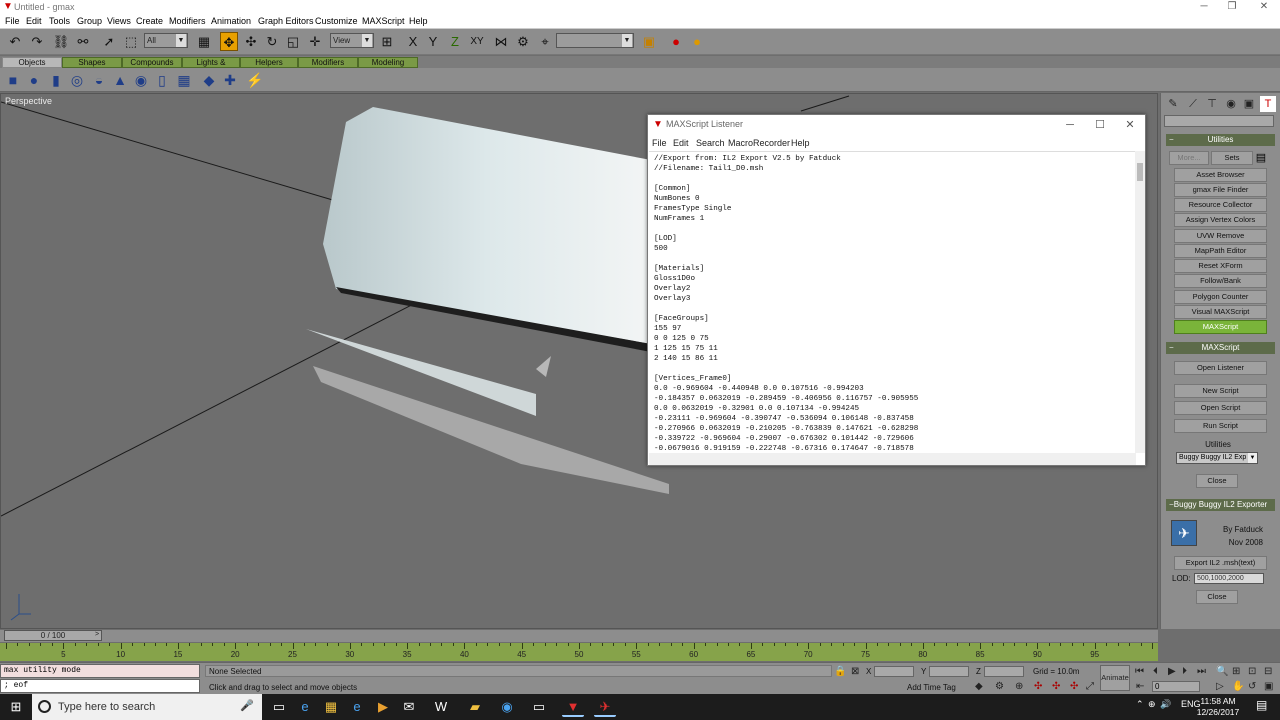 The image size is (1280, 720). Describe the element at coordinates (100, 671) in the screenshot. I see `maxscript-mini-listener-output: max utility mode` at that location.